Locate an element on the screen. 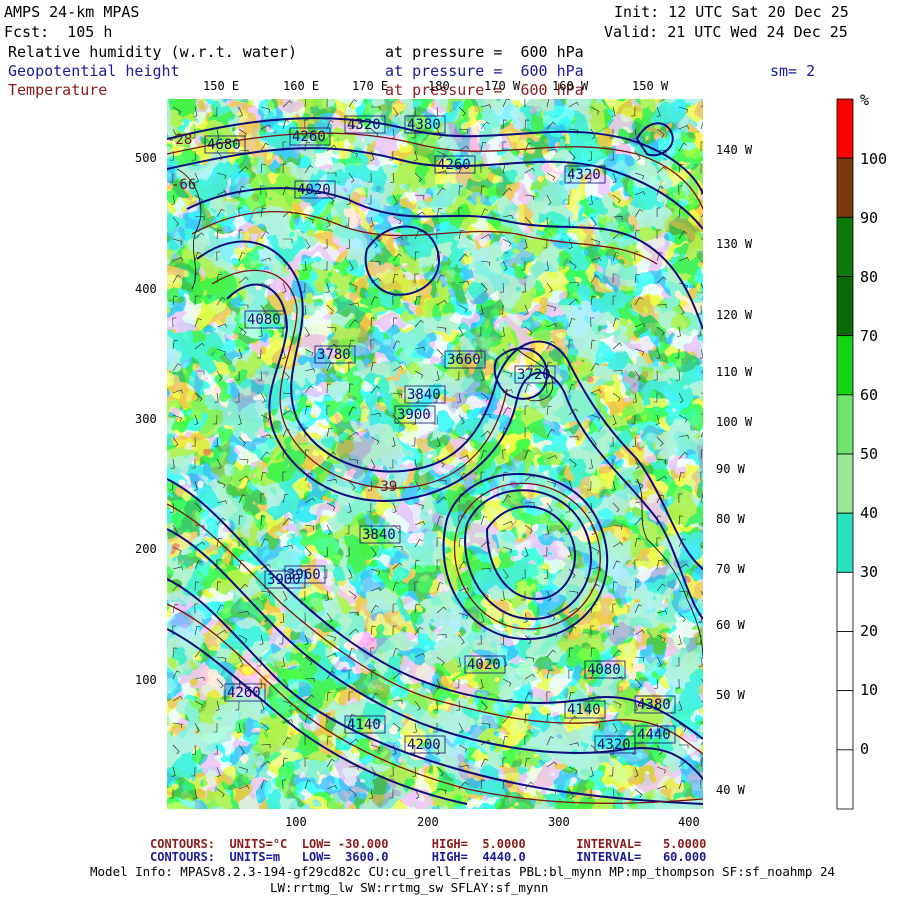 This screenshot has width=900, height=900. colorbar-label: 0 is located at coordinates (865, 749).